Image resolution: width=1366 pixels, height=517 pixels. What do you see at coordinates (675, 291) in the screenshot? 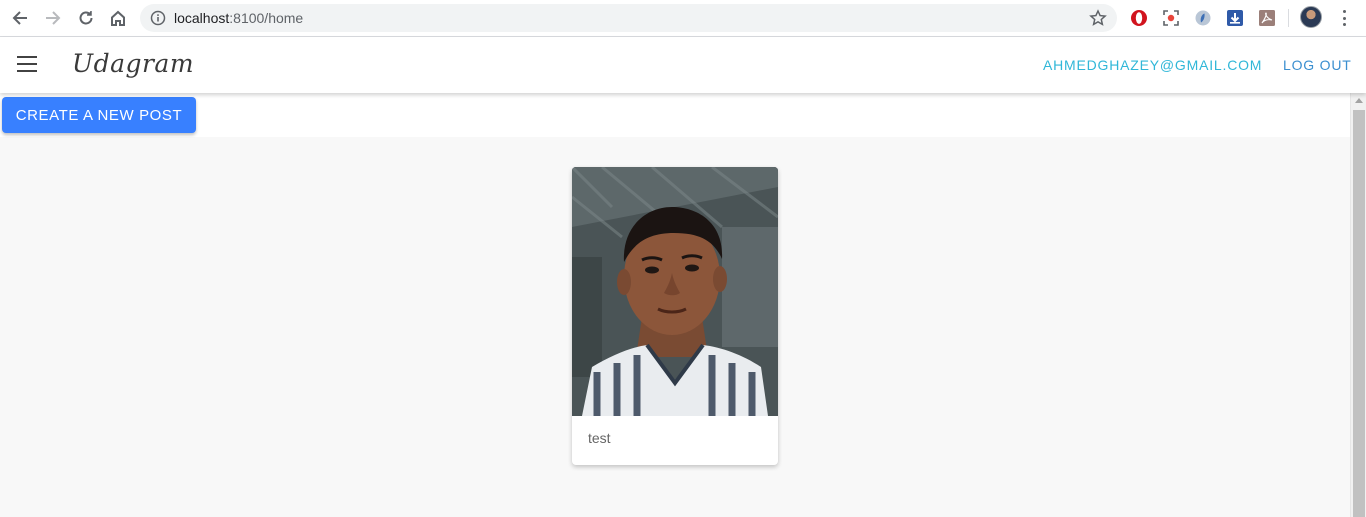
I see `post-image` at bounding box center [675, 291].